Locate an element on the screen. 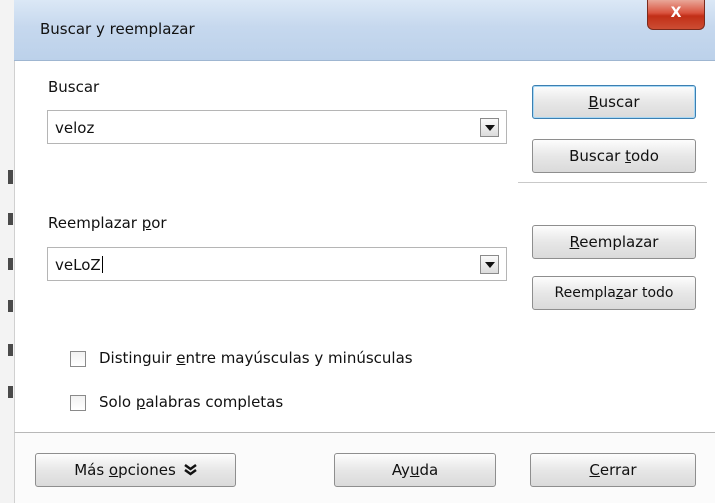 Image resolution: width=715 pixels, height=503 pixels. window-close-button: X is located at coordinates (676, 15).